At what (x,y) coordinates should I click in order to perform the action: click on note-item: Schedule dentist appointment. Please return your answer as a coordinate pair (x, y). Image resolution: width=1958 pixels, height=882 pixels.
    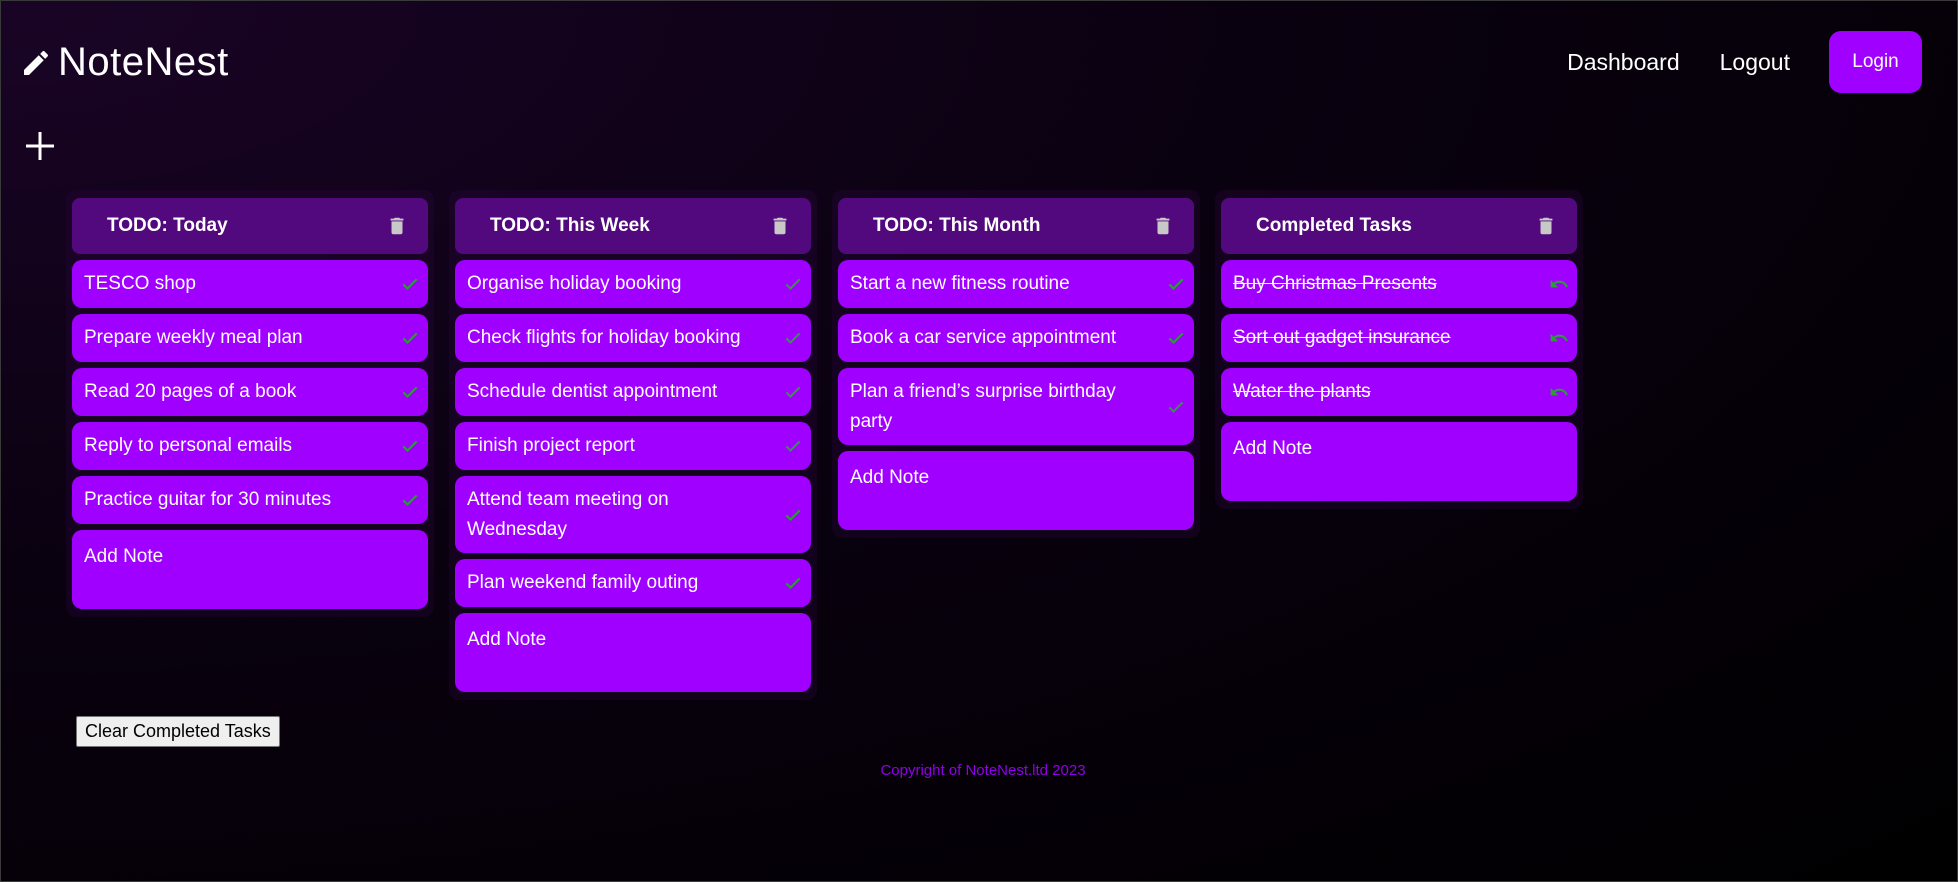
    Looking at the image, I should click on (633, 392).